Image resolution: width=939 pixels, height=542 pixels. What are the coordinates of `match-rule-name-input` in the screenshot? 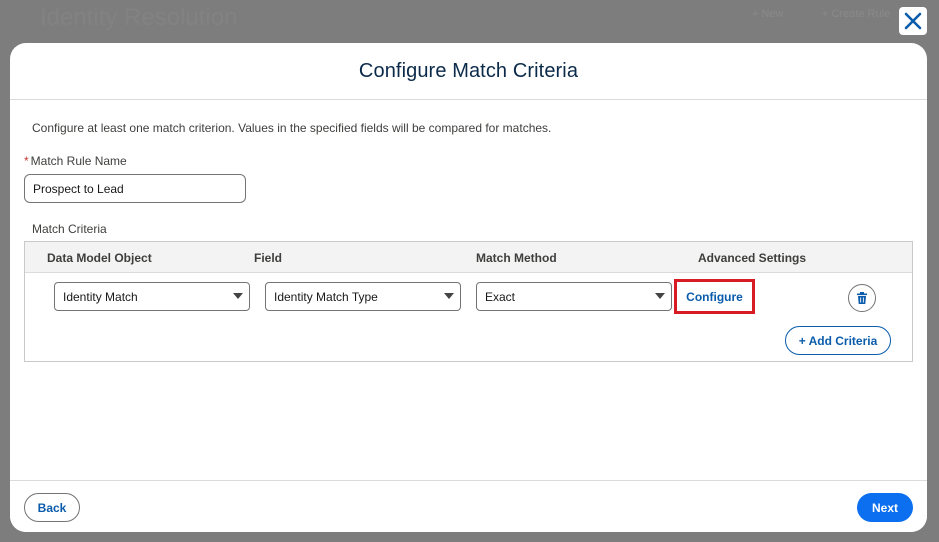 It's located at (135, 188).